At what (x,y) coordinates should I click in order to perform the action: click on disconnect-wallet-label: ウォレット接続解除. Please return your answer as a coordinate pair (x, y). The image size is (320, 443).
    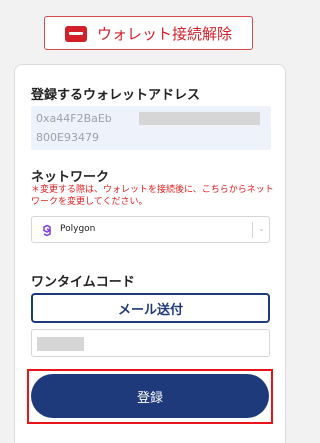
    Looking at the image, I should click on (164, 33).